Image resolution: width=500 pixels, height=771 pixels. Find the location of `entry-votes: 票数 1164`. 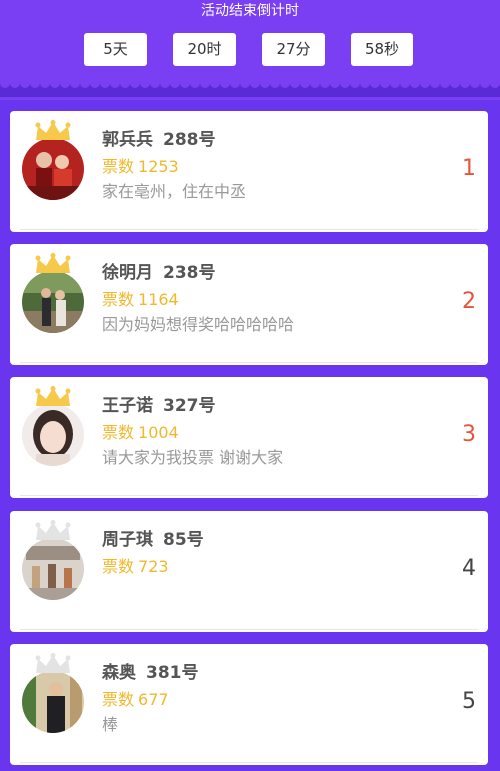

entry-votes: 票数 1164 is located at coordinates (140, 300).